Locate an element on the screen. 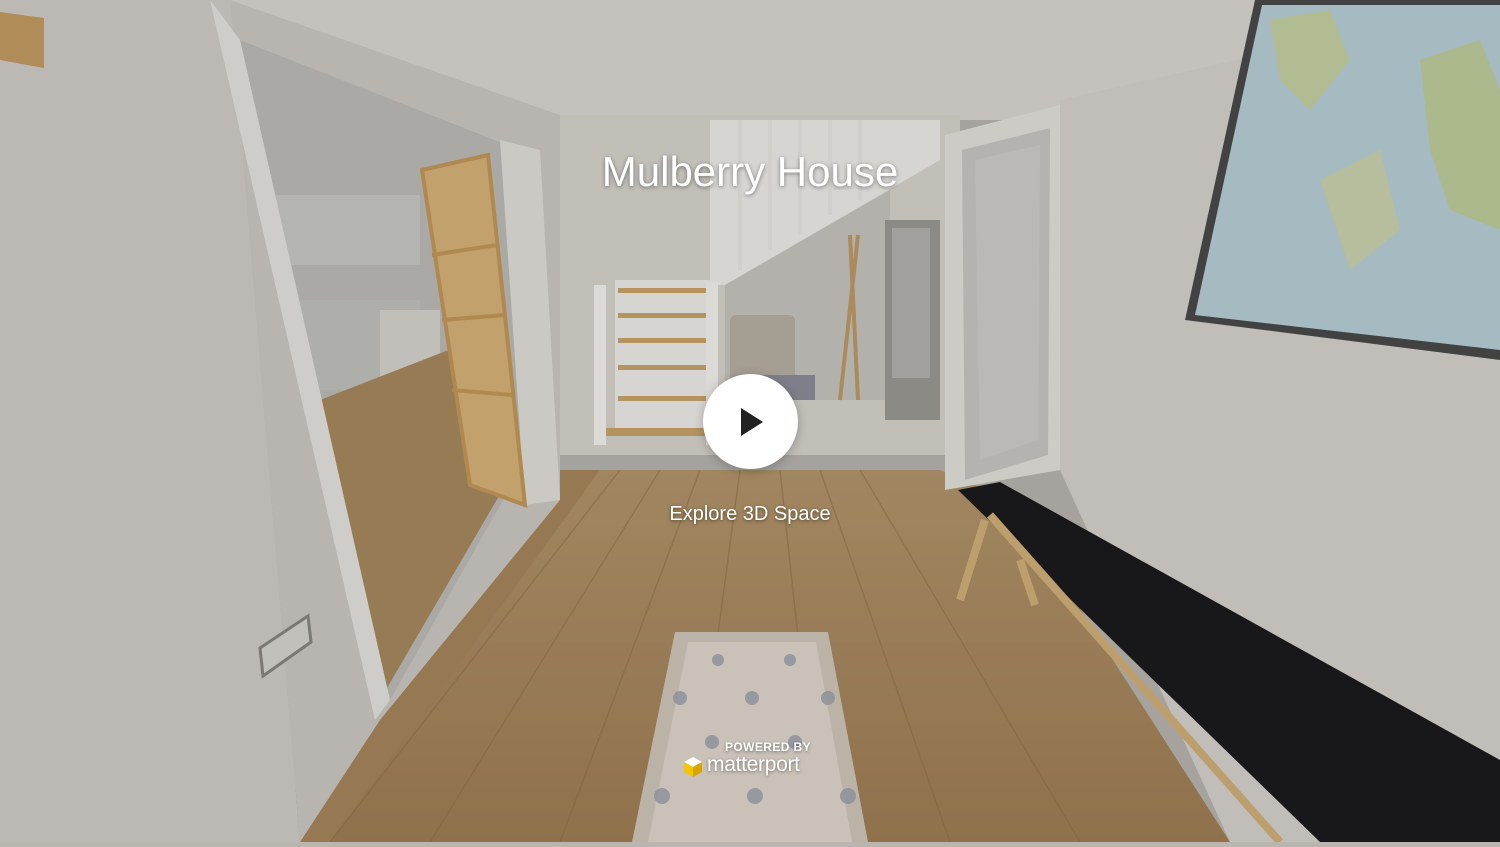 This screenshot has height=847, width=1500. powered-by-matterport: POWERED BY matterport is located at coordinates (751, 760).